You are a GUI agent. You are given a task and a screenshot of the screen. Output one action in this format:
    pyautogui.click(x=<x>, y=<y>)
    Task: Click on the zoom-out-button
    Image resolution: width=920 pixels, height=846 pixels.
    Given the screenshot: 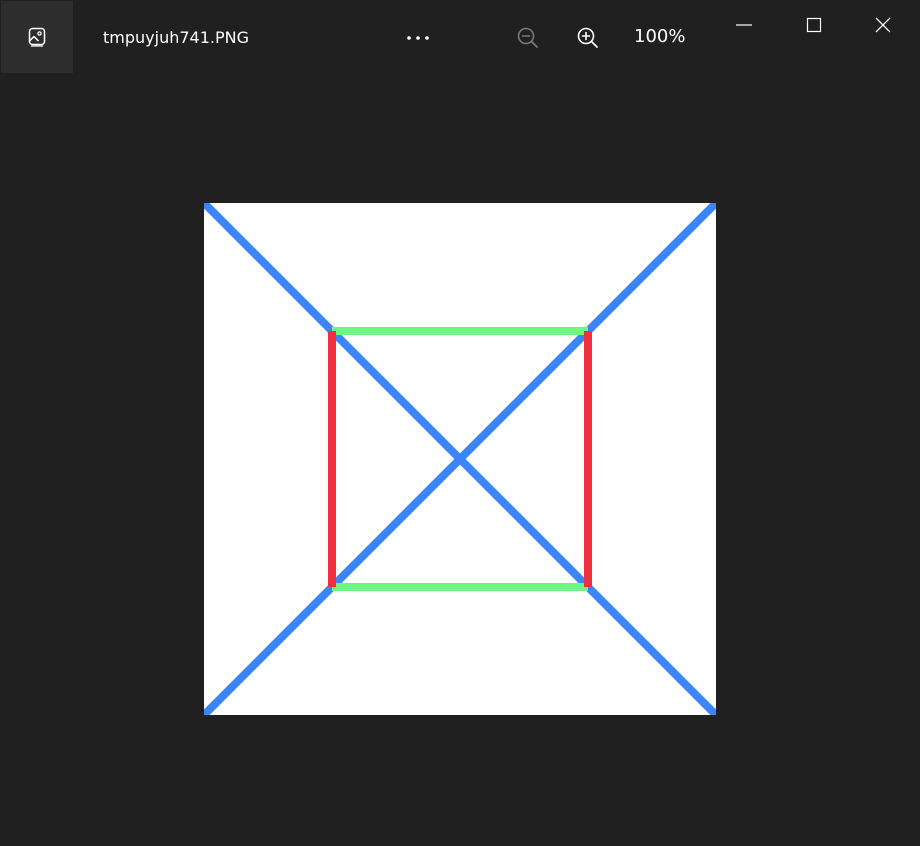 What is the action you would take?
    pyautogui.click(x=528, y=38)
    